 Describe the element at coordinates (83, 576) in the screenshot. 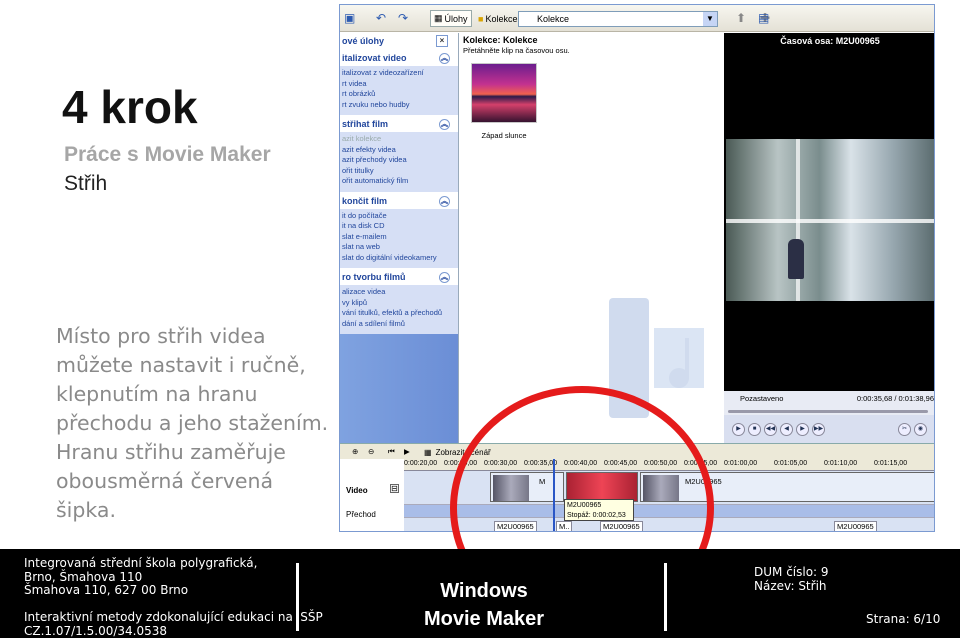

I see `school-line: Brno, Šmahova 110` at that location.